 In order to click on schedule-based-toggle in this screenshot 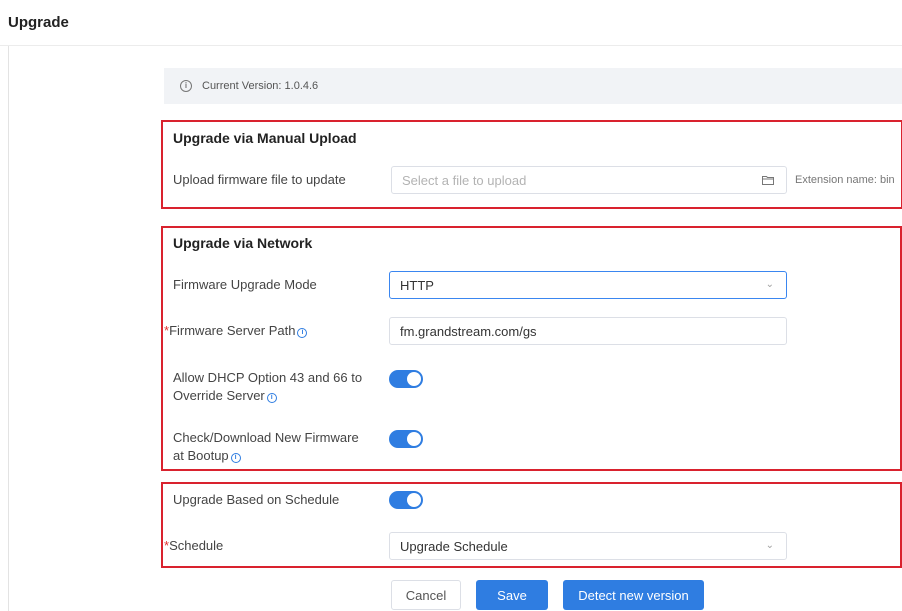, I will do `click(406, 500)`.